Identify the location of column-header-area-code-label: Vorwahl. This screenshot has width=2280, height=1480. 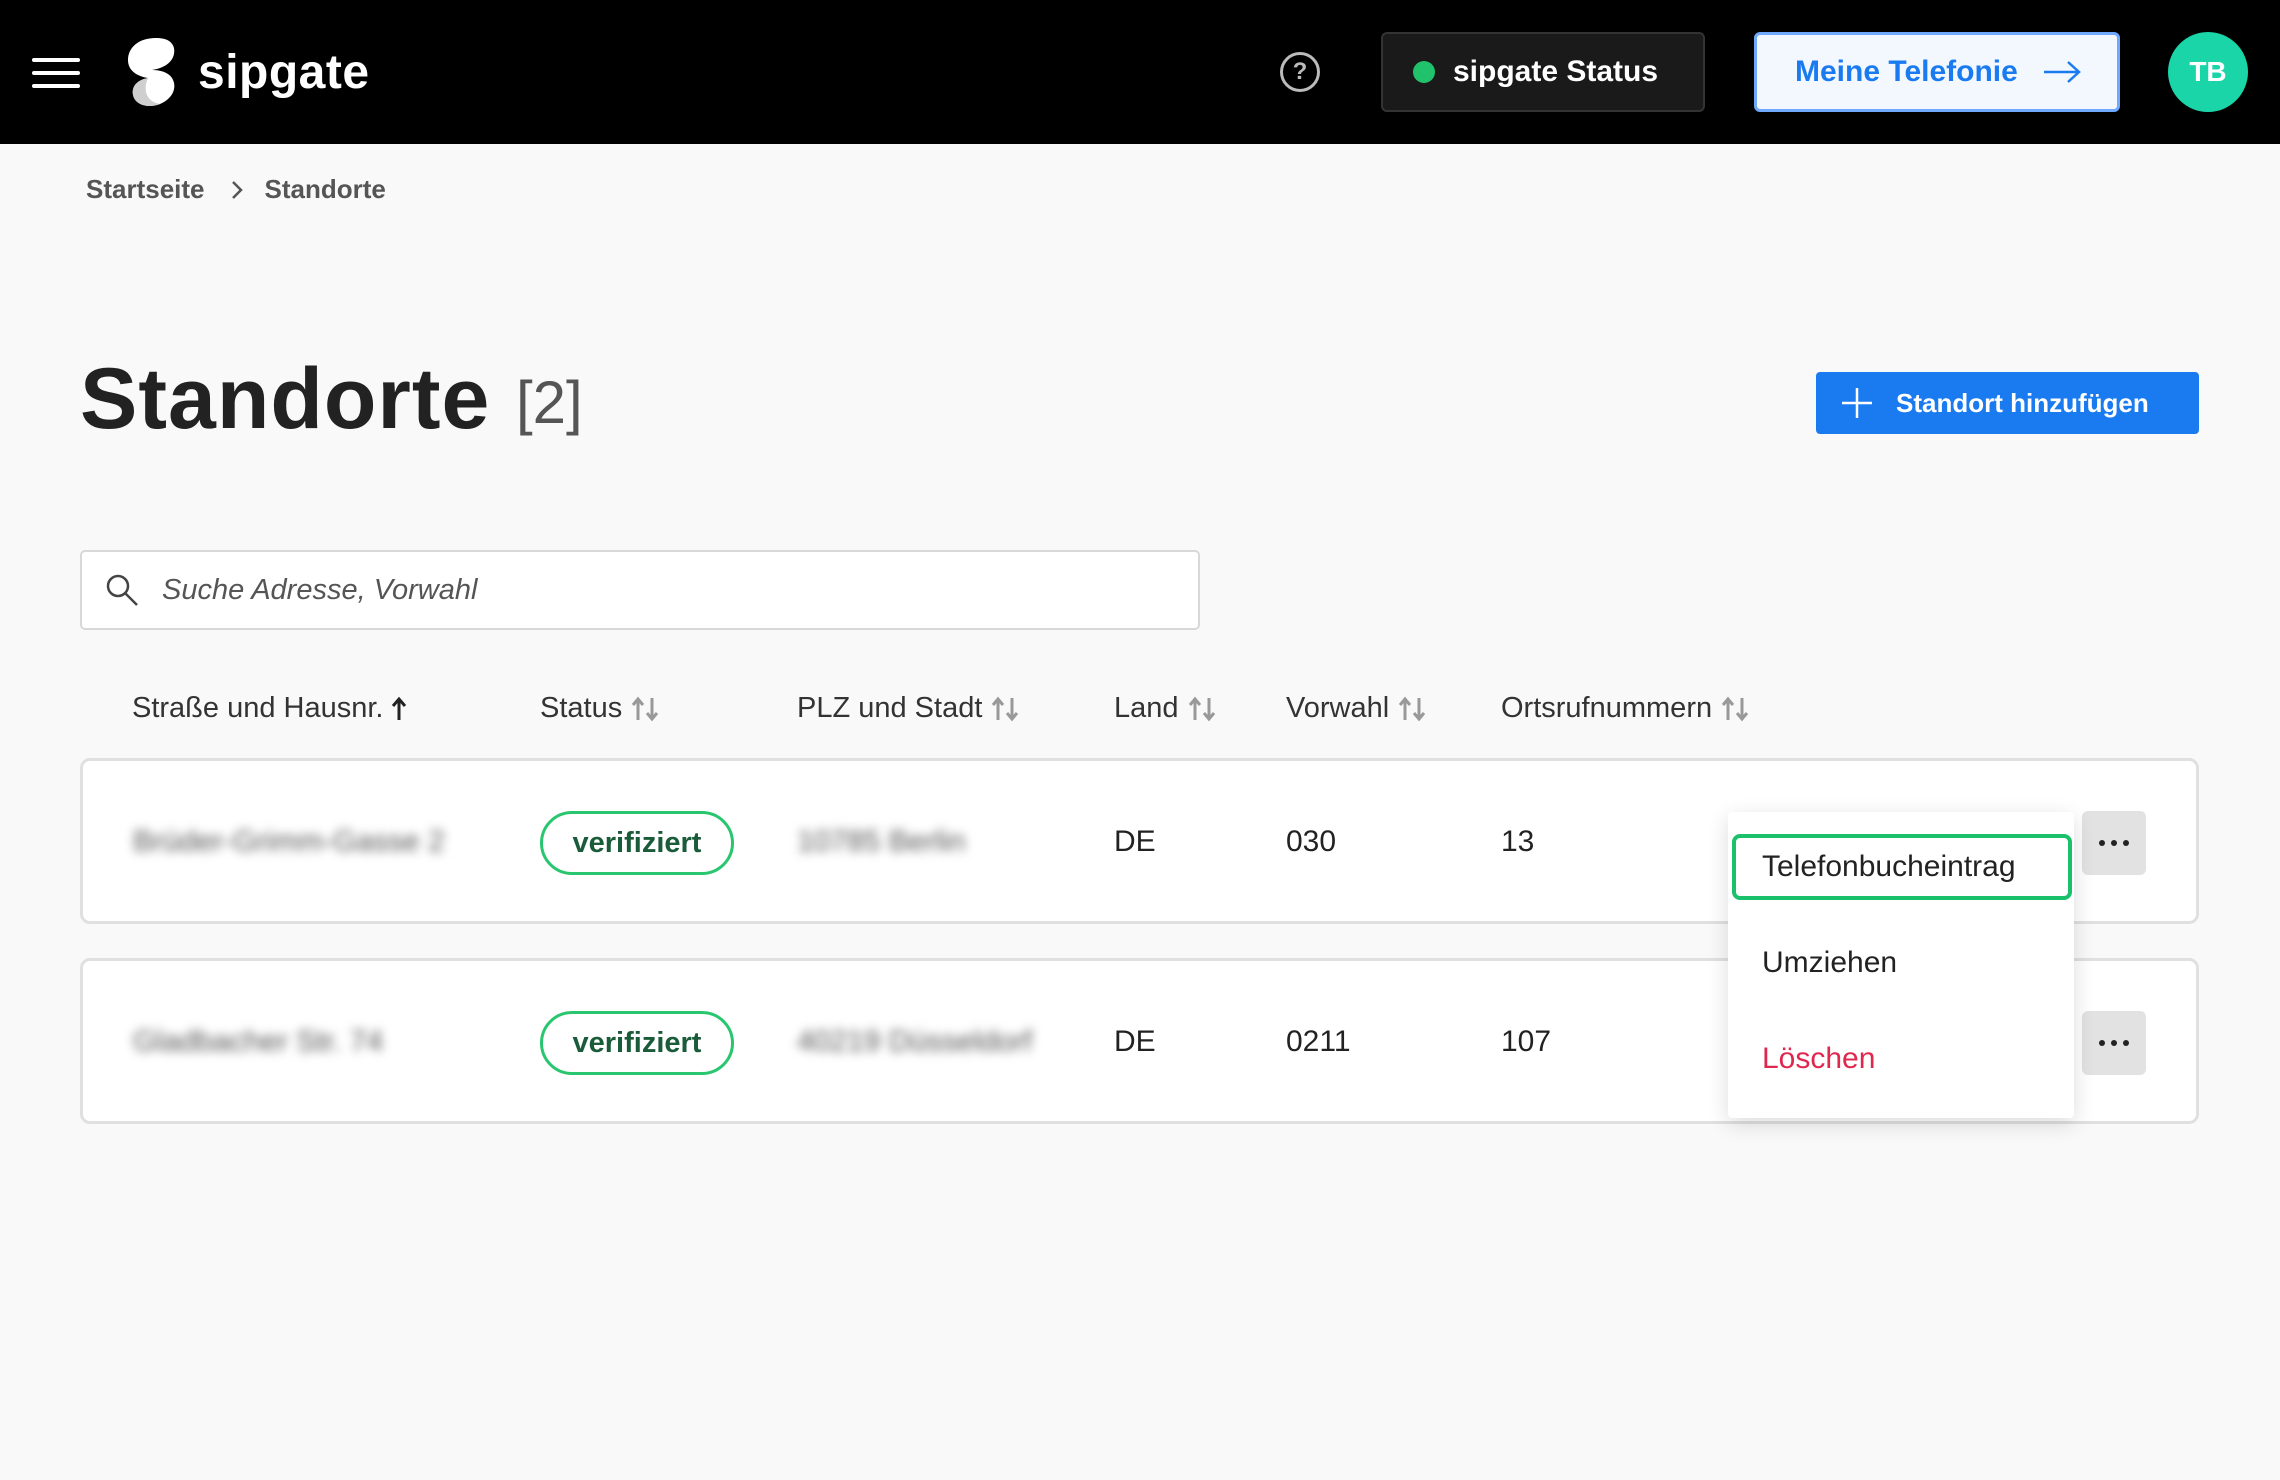
(1338, 708).